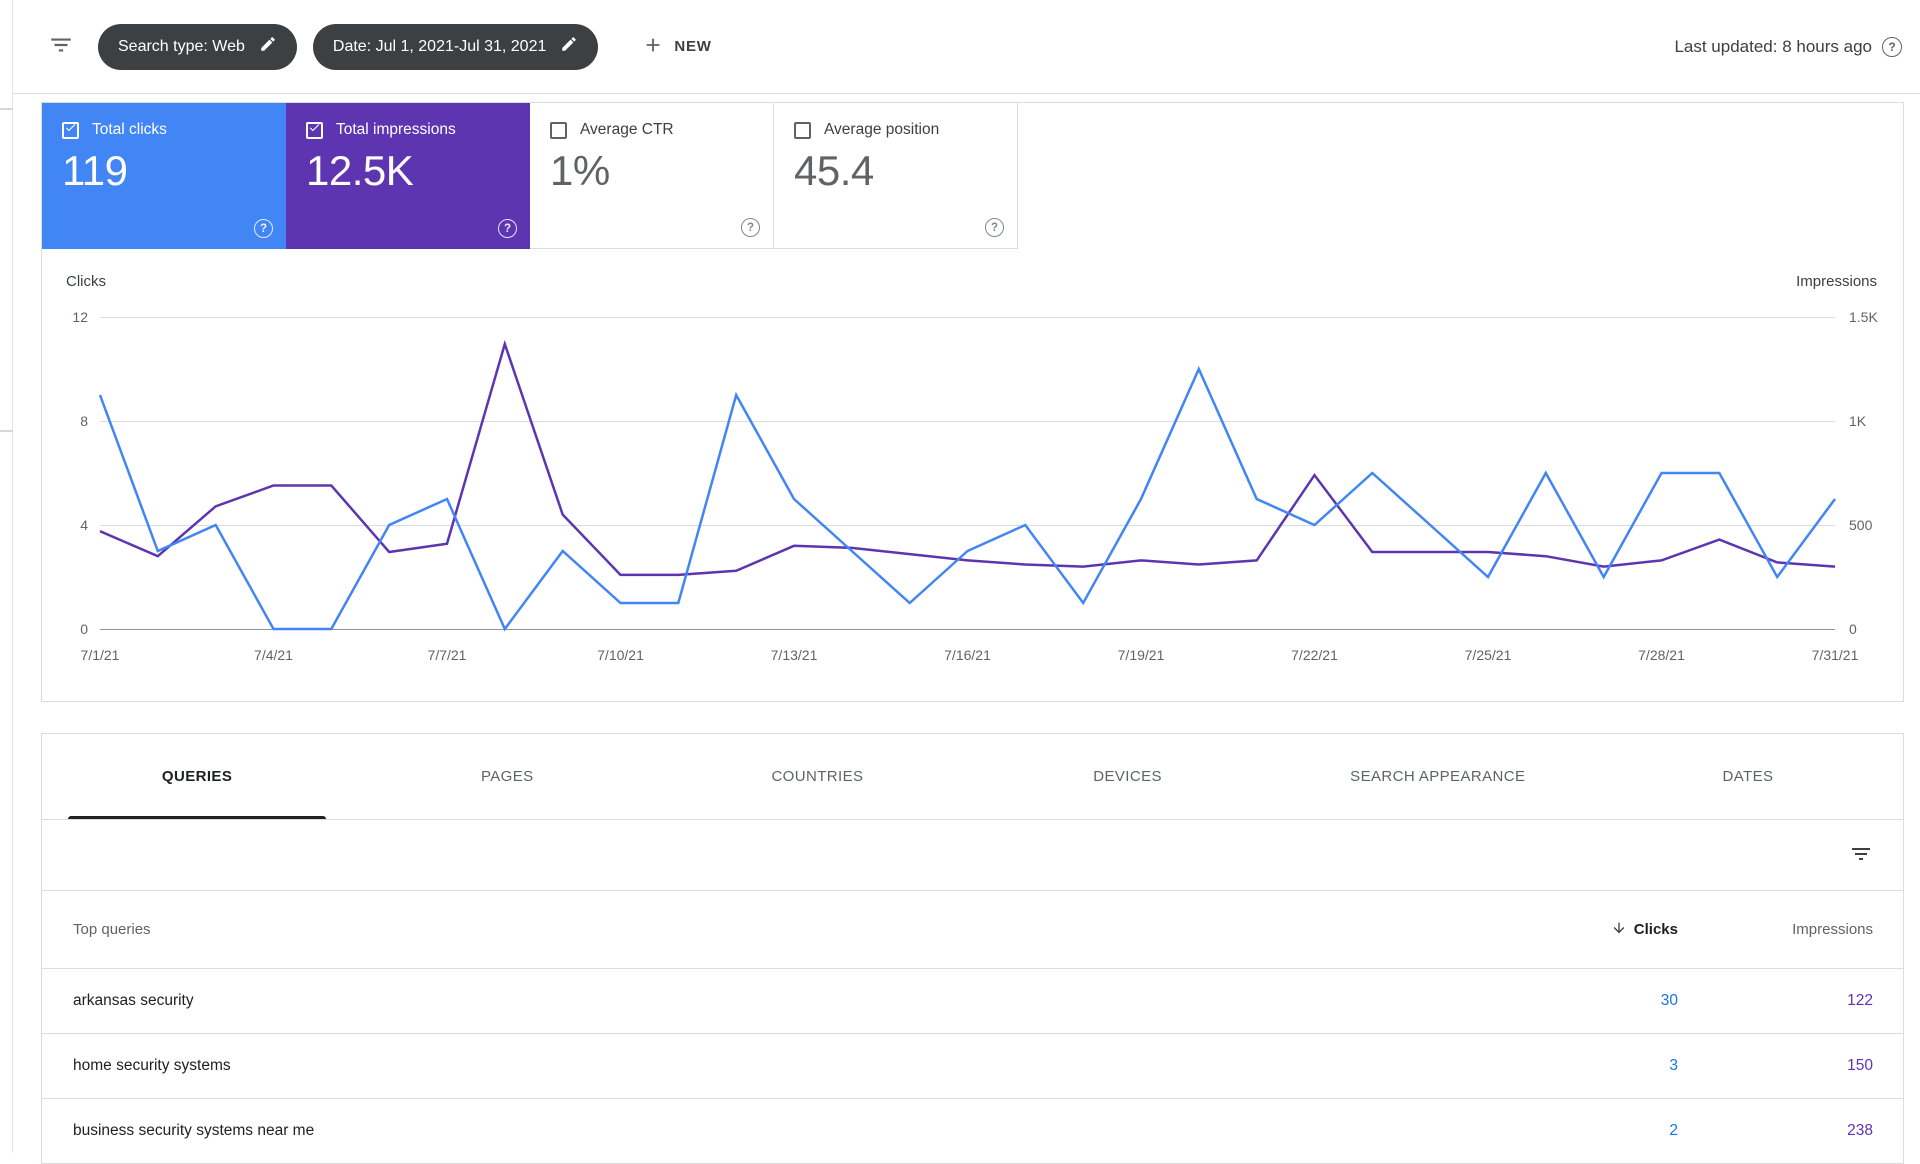 The width and height of the screenshot is (1920, 1164). What do you see at coordinates (558, 130) in the screenshot?
I see `average-ctr-checkbox` at bounding box center [558, 130].